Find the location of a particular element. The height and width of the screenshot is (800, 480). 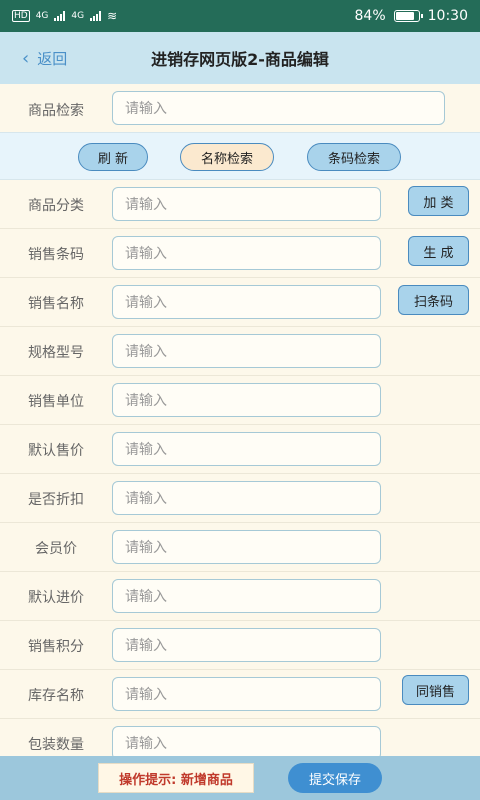

field-row-cost: 默认进价 请输入 is located at coordinates (240, 596).